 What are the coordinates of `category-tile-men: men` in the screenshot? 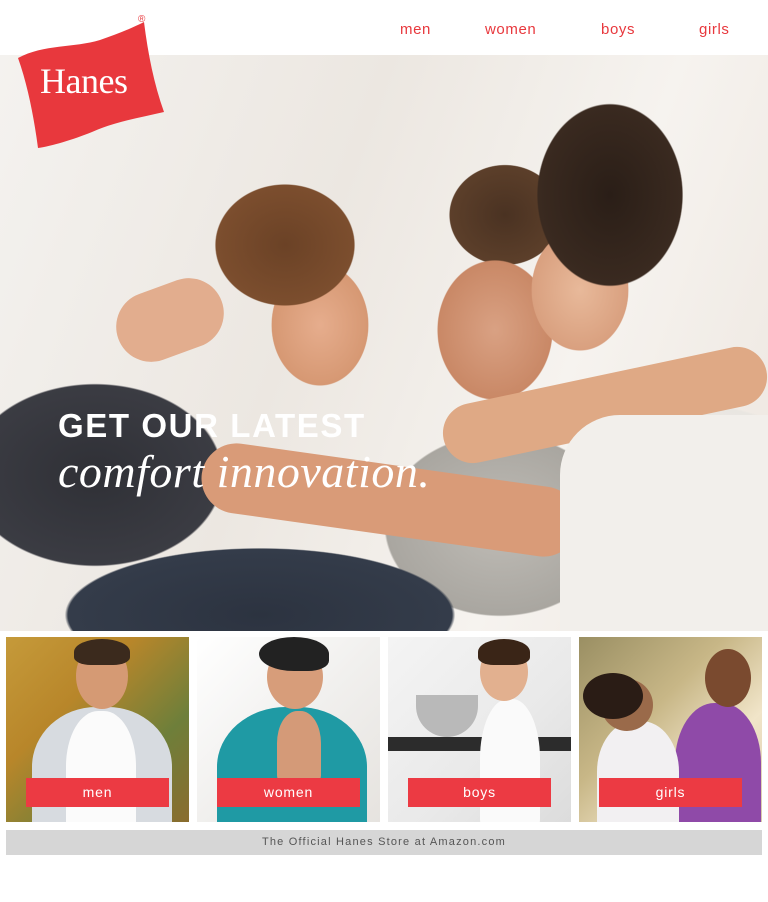 It's located at (97, 729).